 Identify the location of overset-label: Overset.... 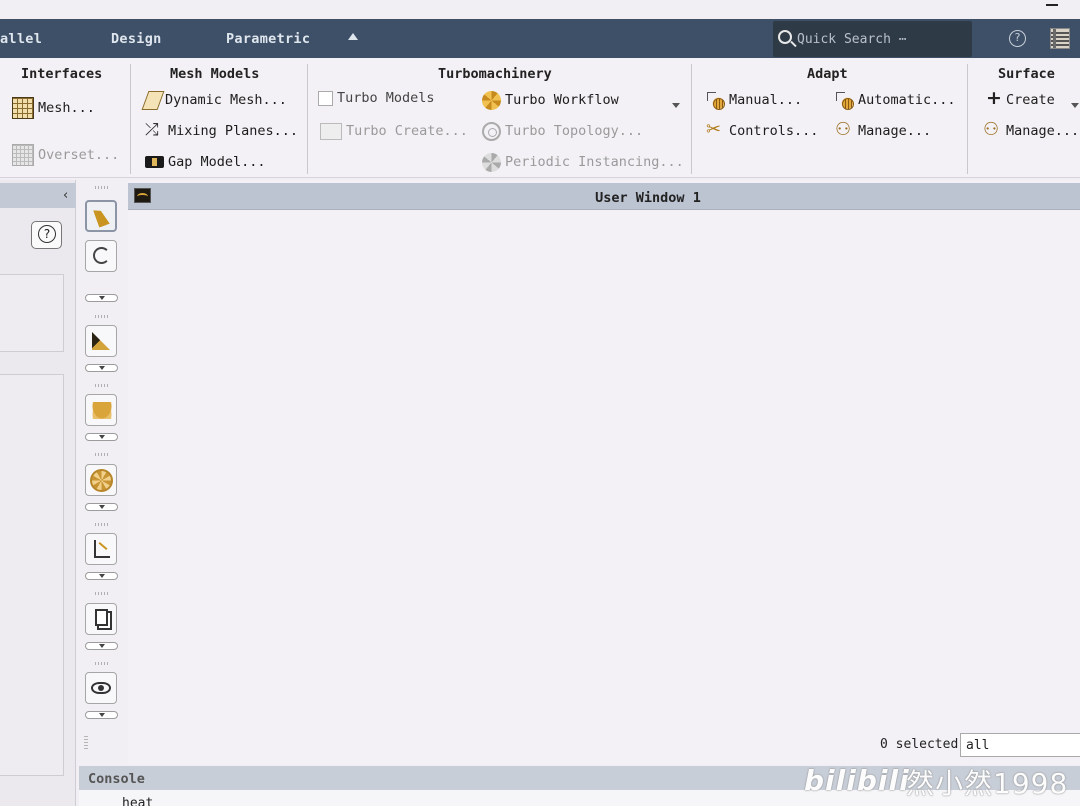
(79, 155).